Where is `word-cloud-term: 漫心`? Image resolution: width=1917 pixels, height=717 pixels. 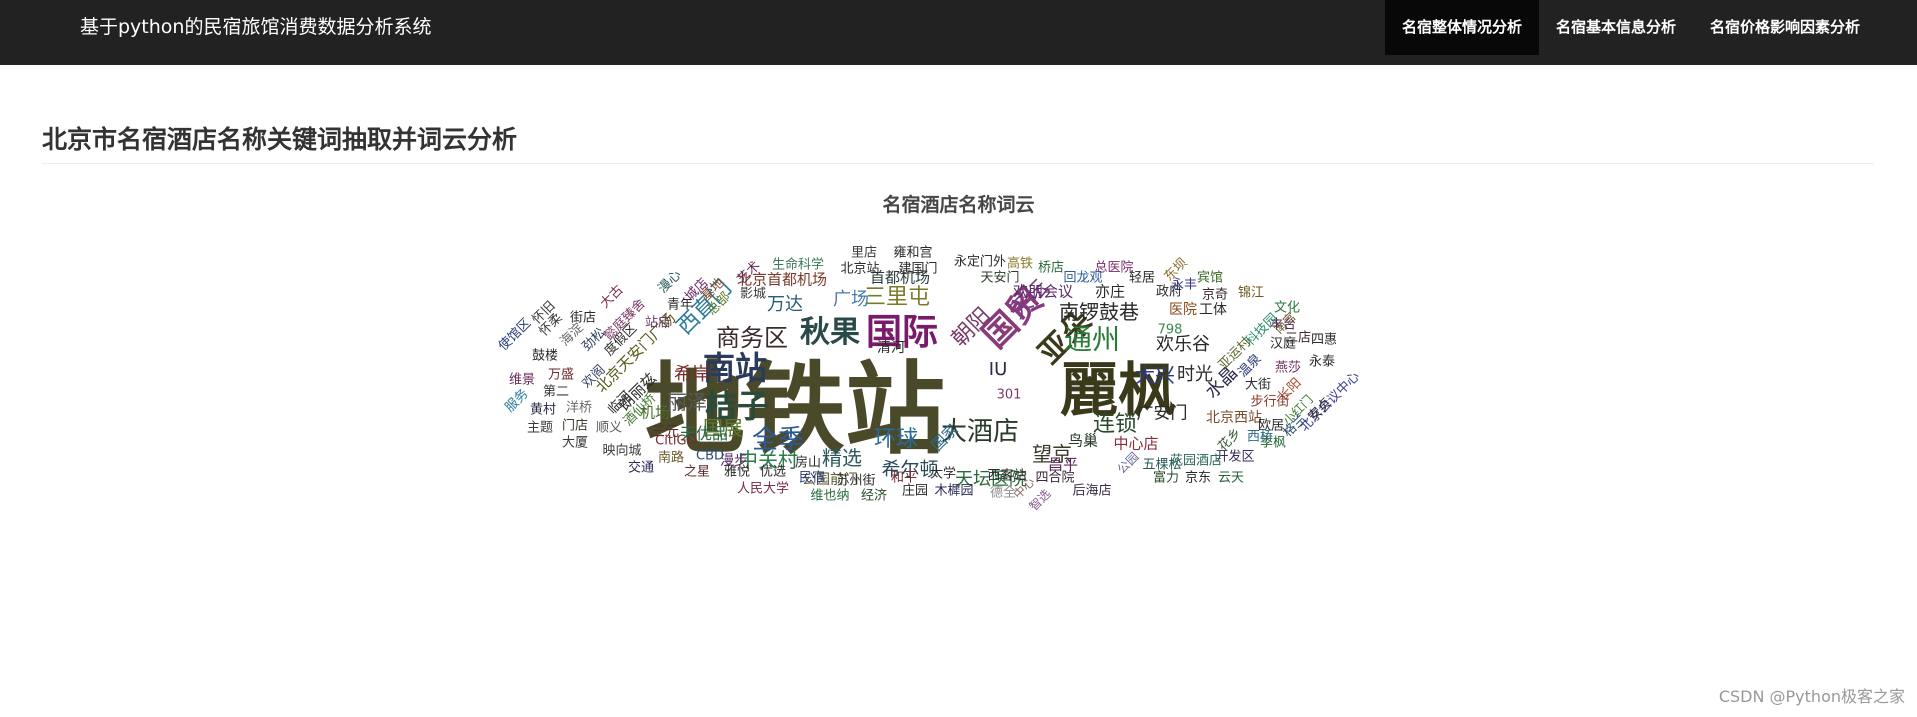
word-cloud-term: 漫心 is located at coordinates (670, 282).